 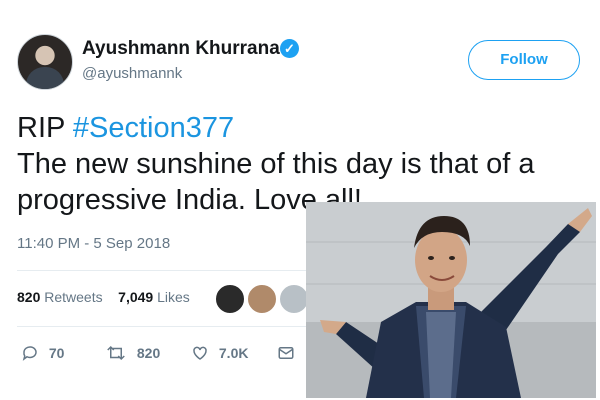 I want to click on retweets-label: Retweets, so click(x=73, y=297).